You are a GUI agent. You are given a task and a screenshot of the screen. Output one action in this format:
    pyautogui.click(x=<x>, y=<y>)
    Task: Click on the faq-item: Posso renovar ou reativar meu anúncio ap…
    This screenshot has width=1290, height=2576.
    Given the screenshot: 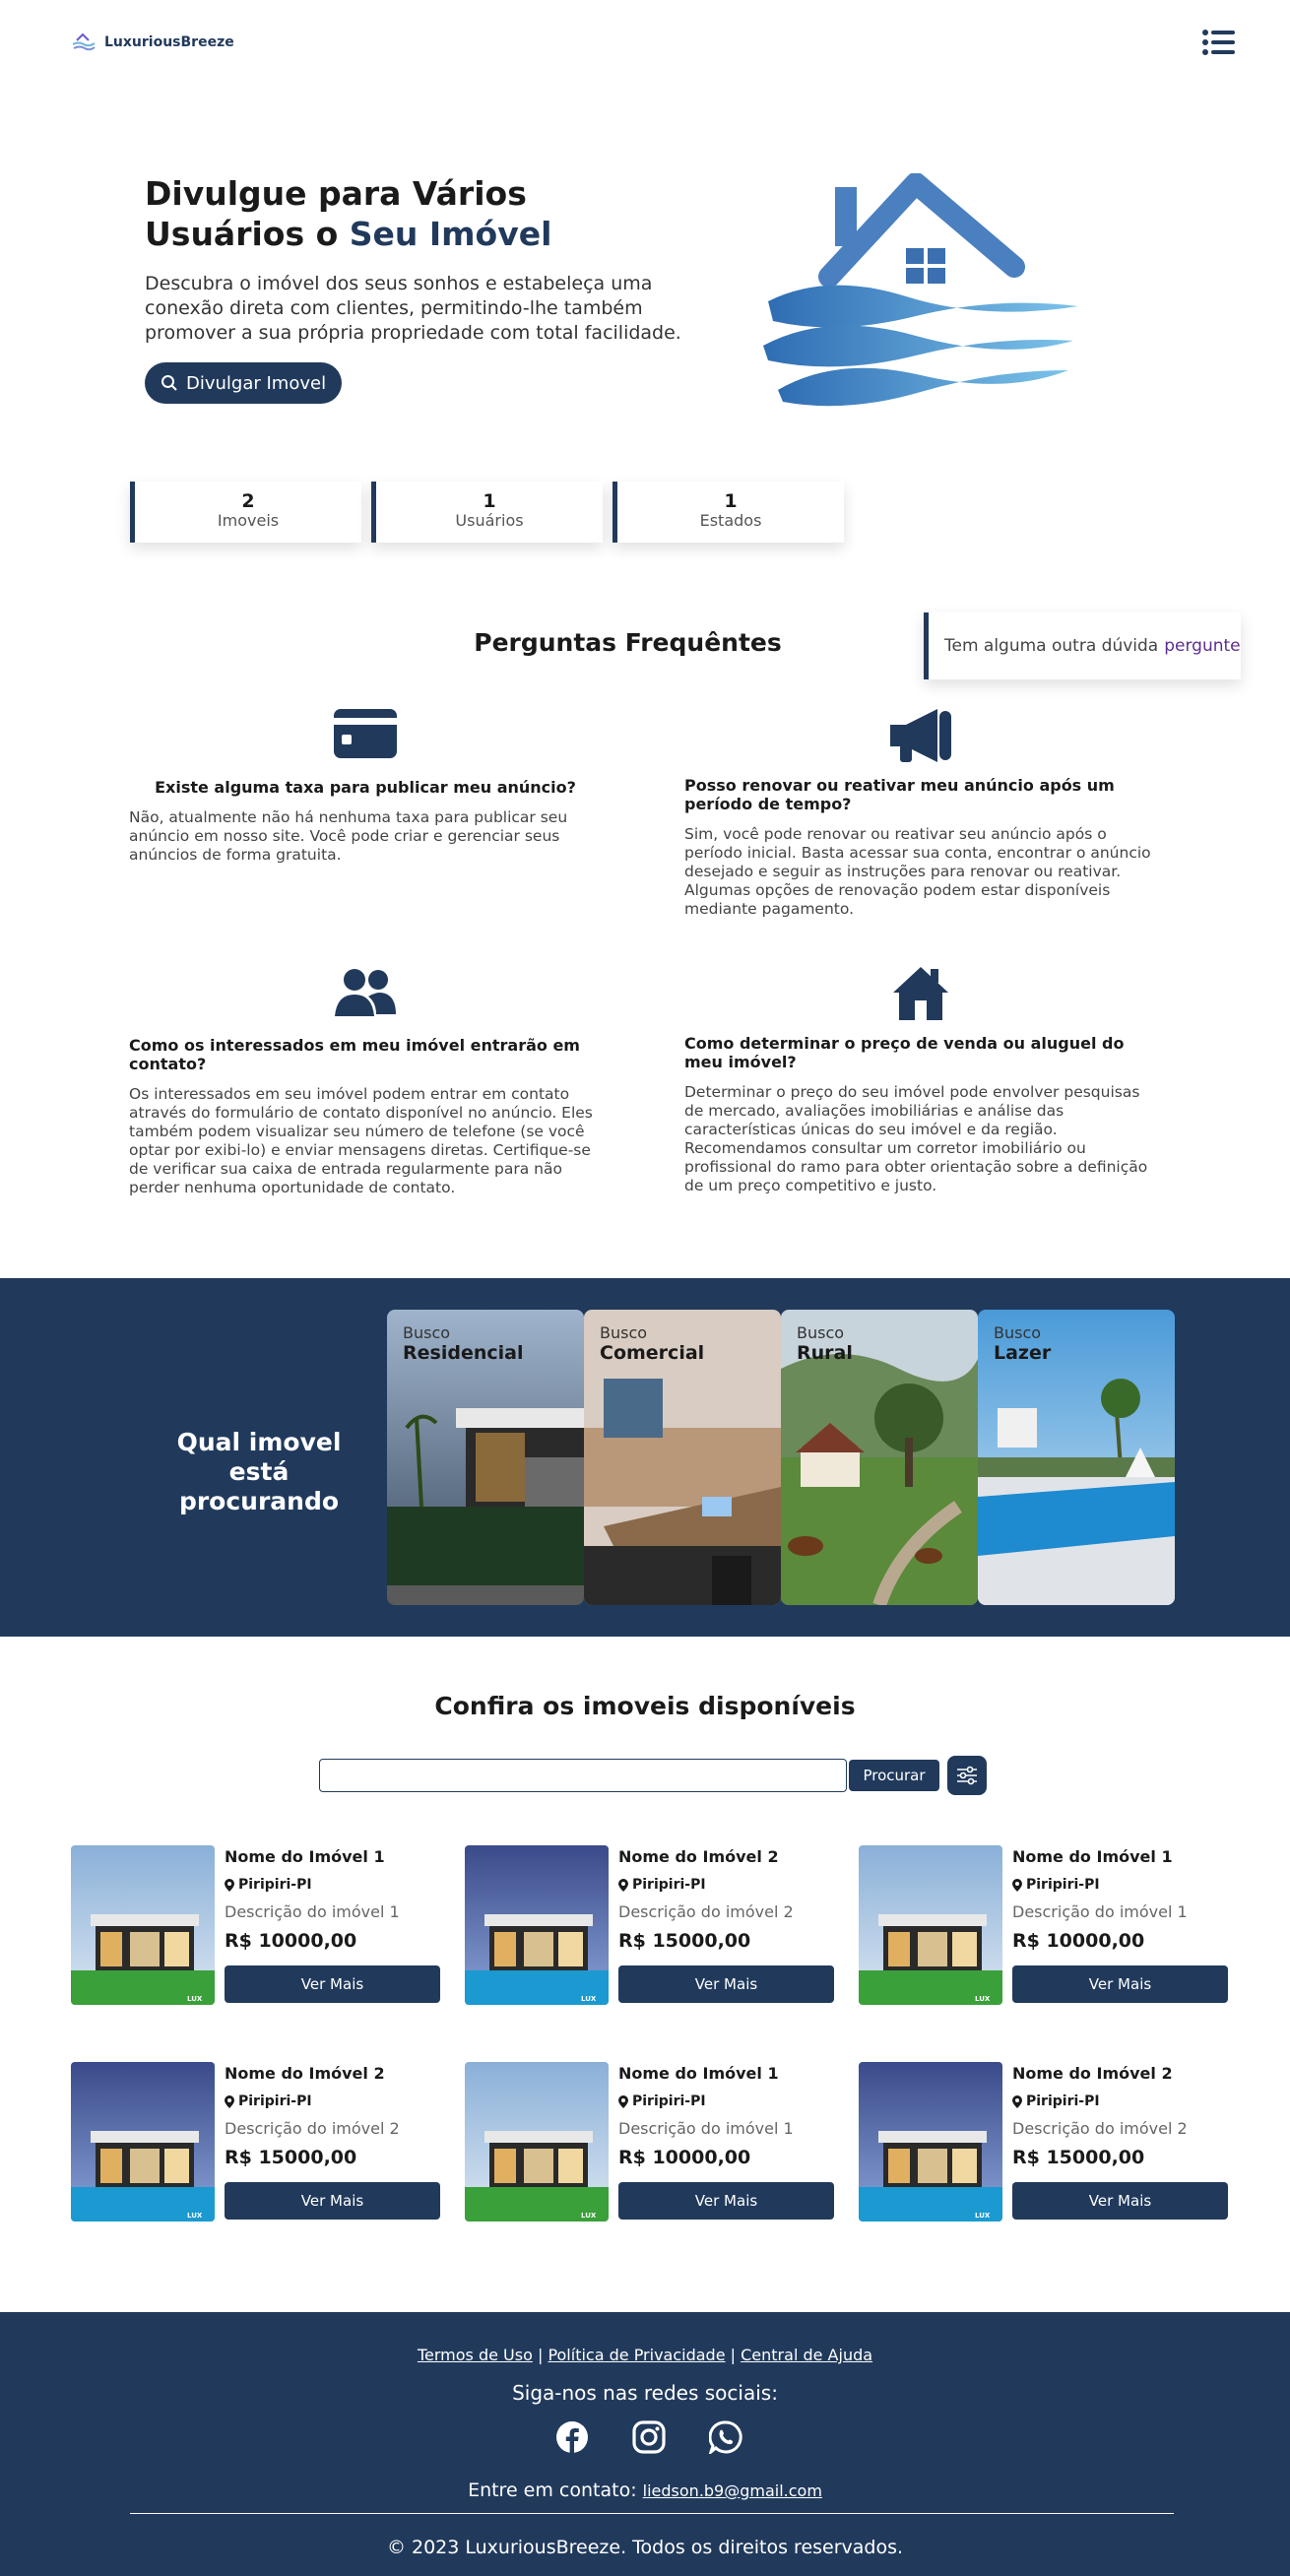 What is the action you would take?
    pyautogui.click(x=920, y=813)
    